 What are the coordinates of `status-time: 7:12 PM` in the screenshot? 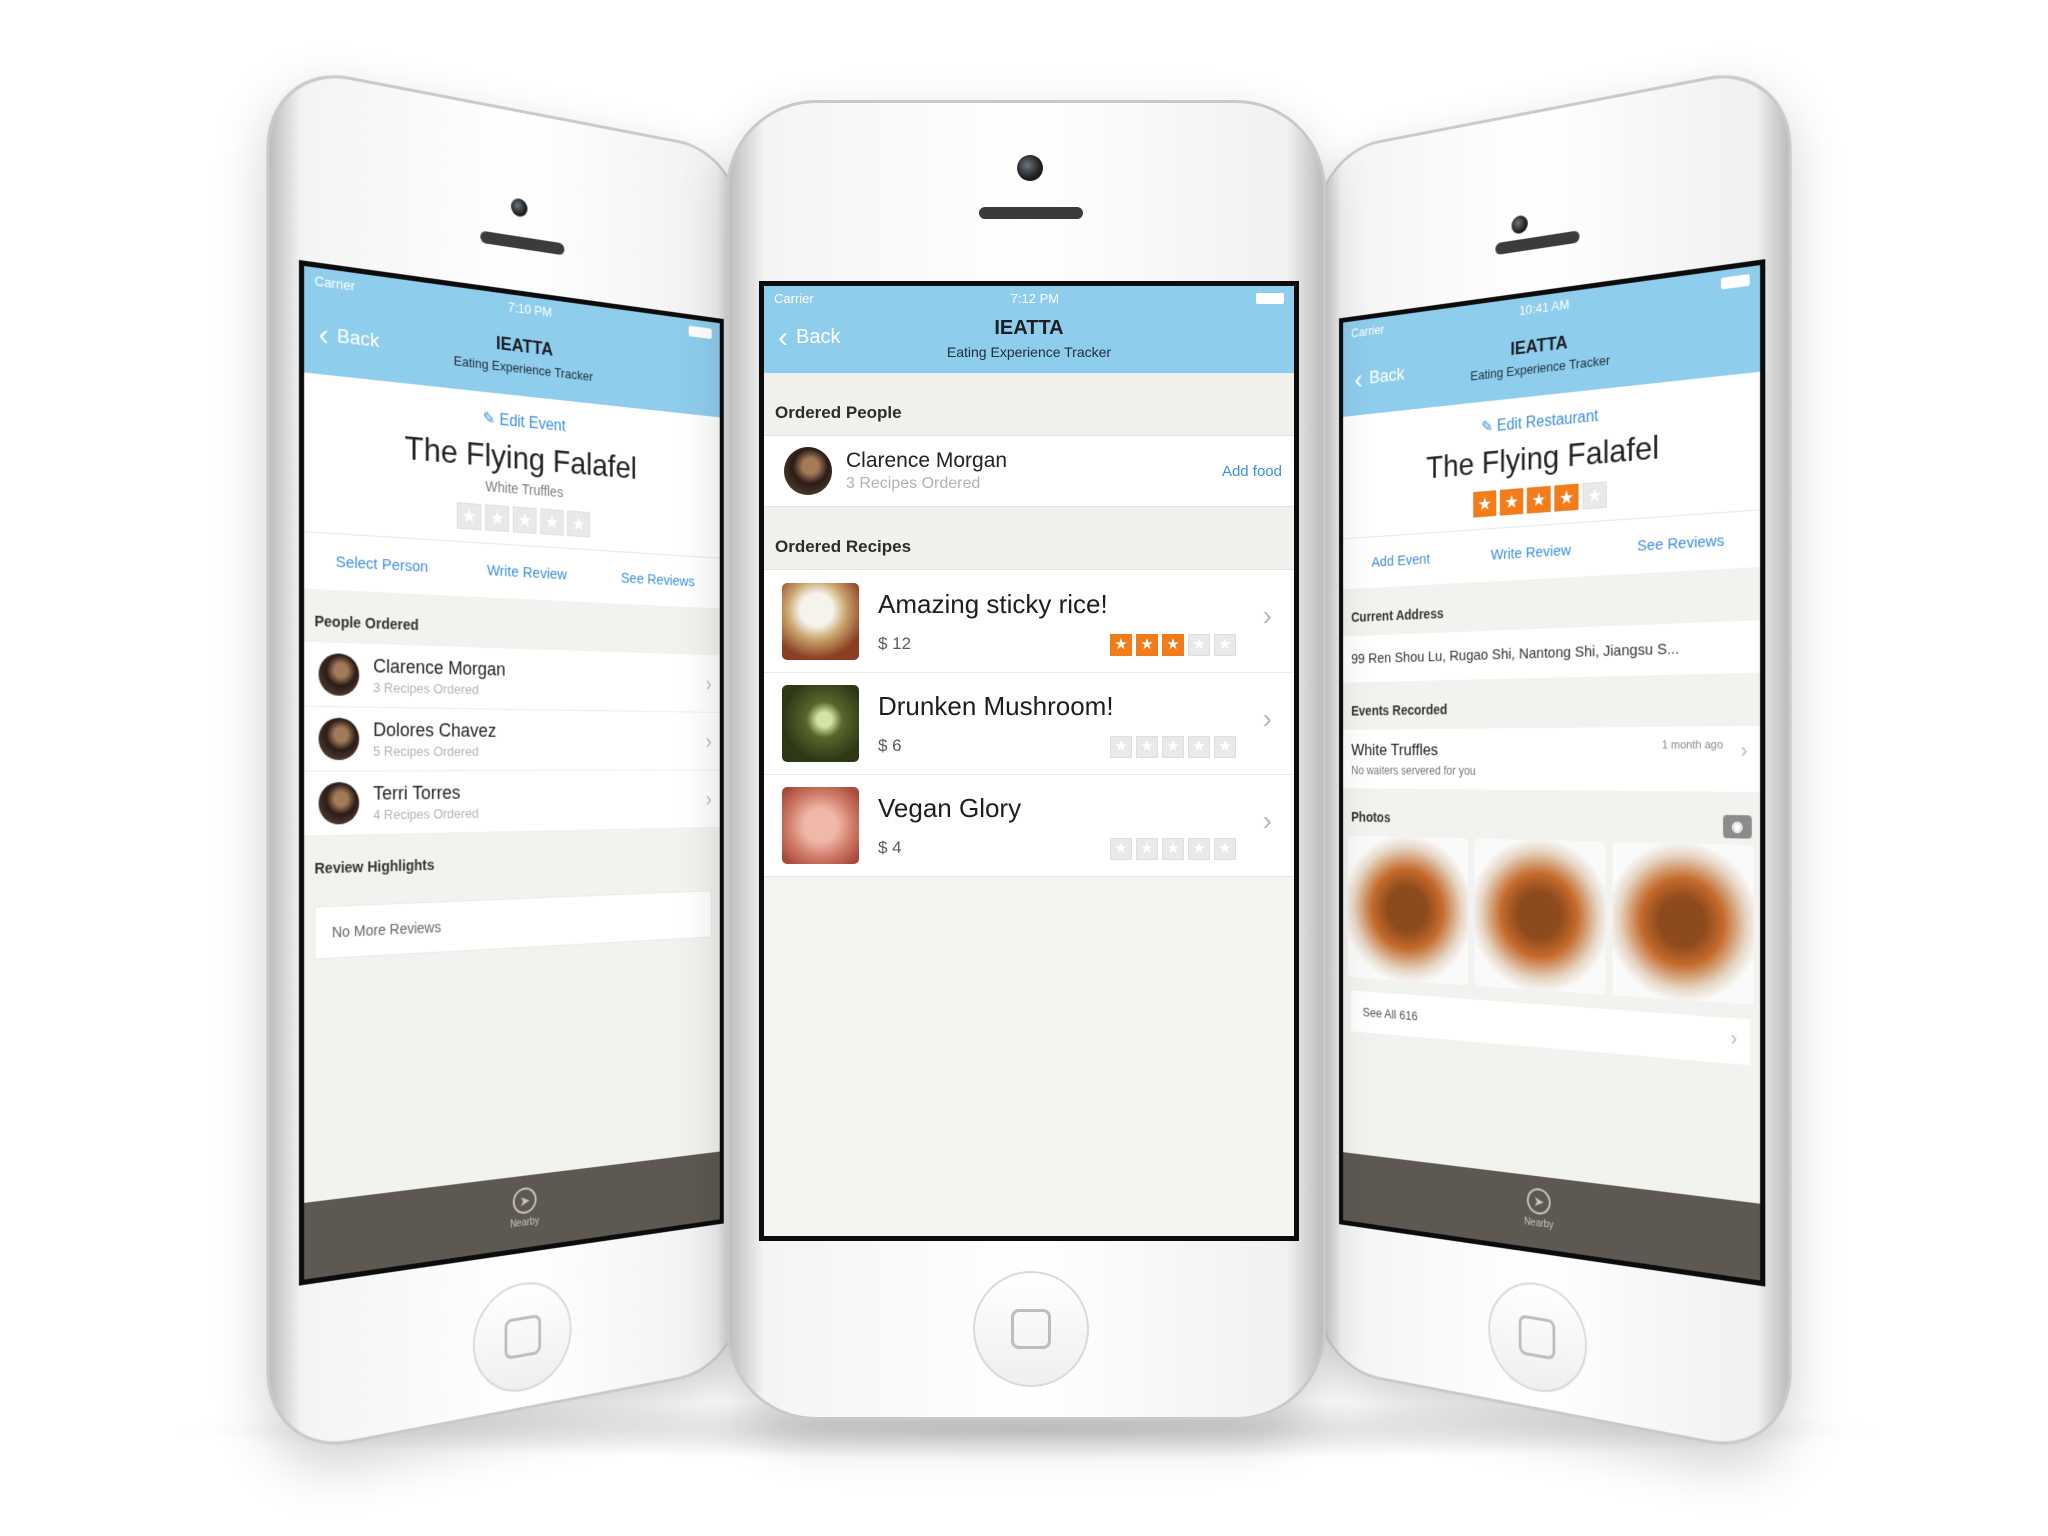 It's located at (1035, 298).